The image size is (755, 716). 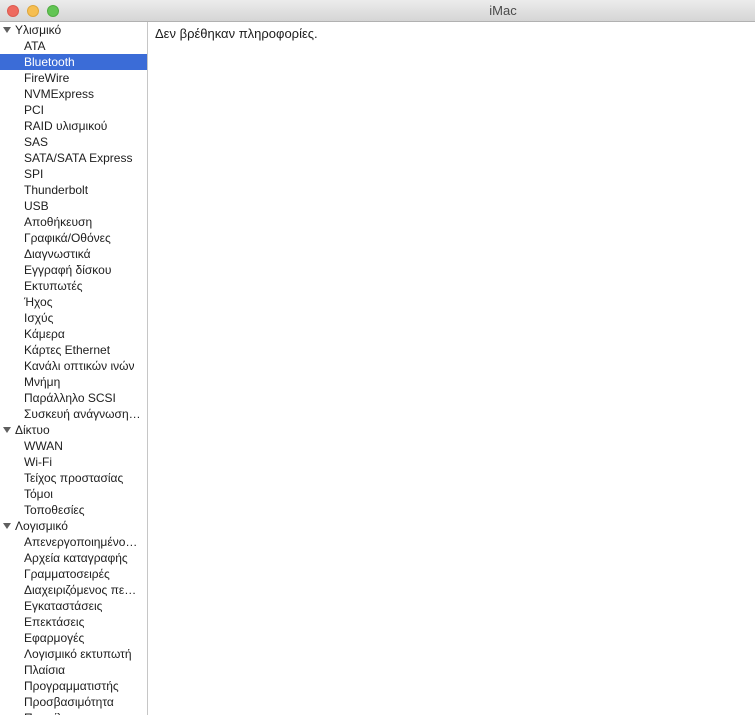 What do you see at coordinates (73, 702) in the screenshot?
I see `sidebar-item-προσβασιμότητα: Προσβασιμότητα` at bounding box center [73, 702].